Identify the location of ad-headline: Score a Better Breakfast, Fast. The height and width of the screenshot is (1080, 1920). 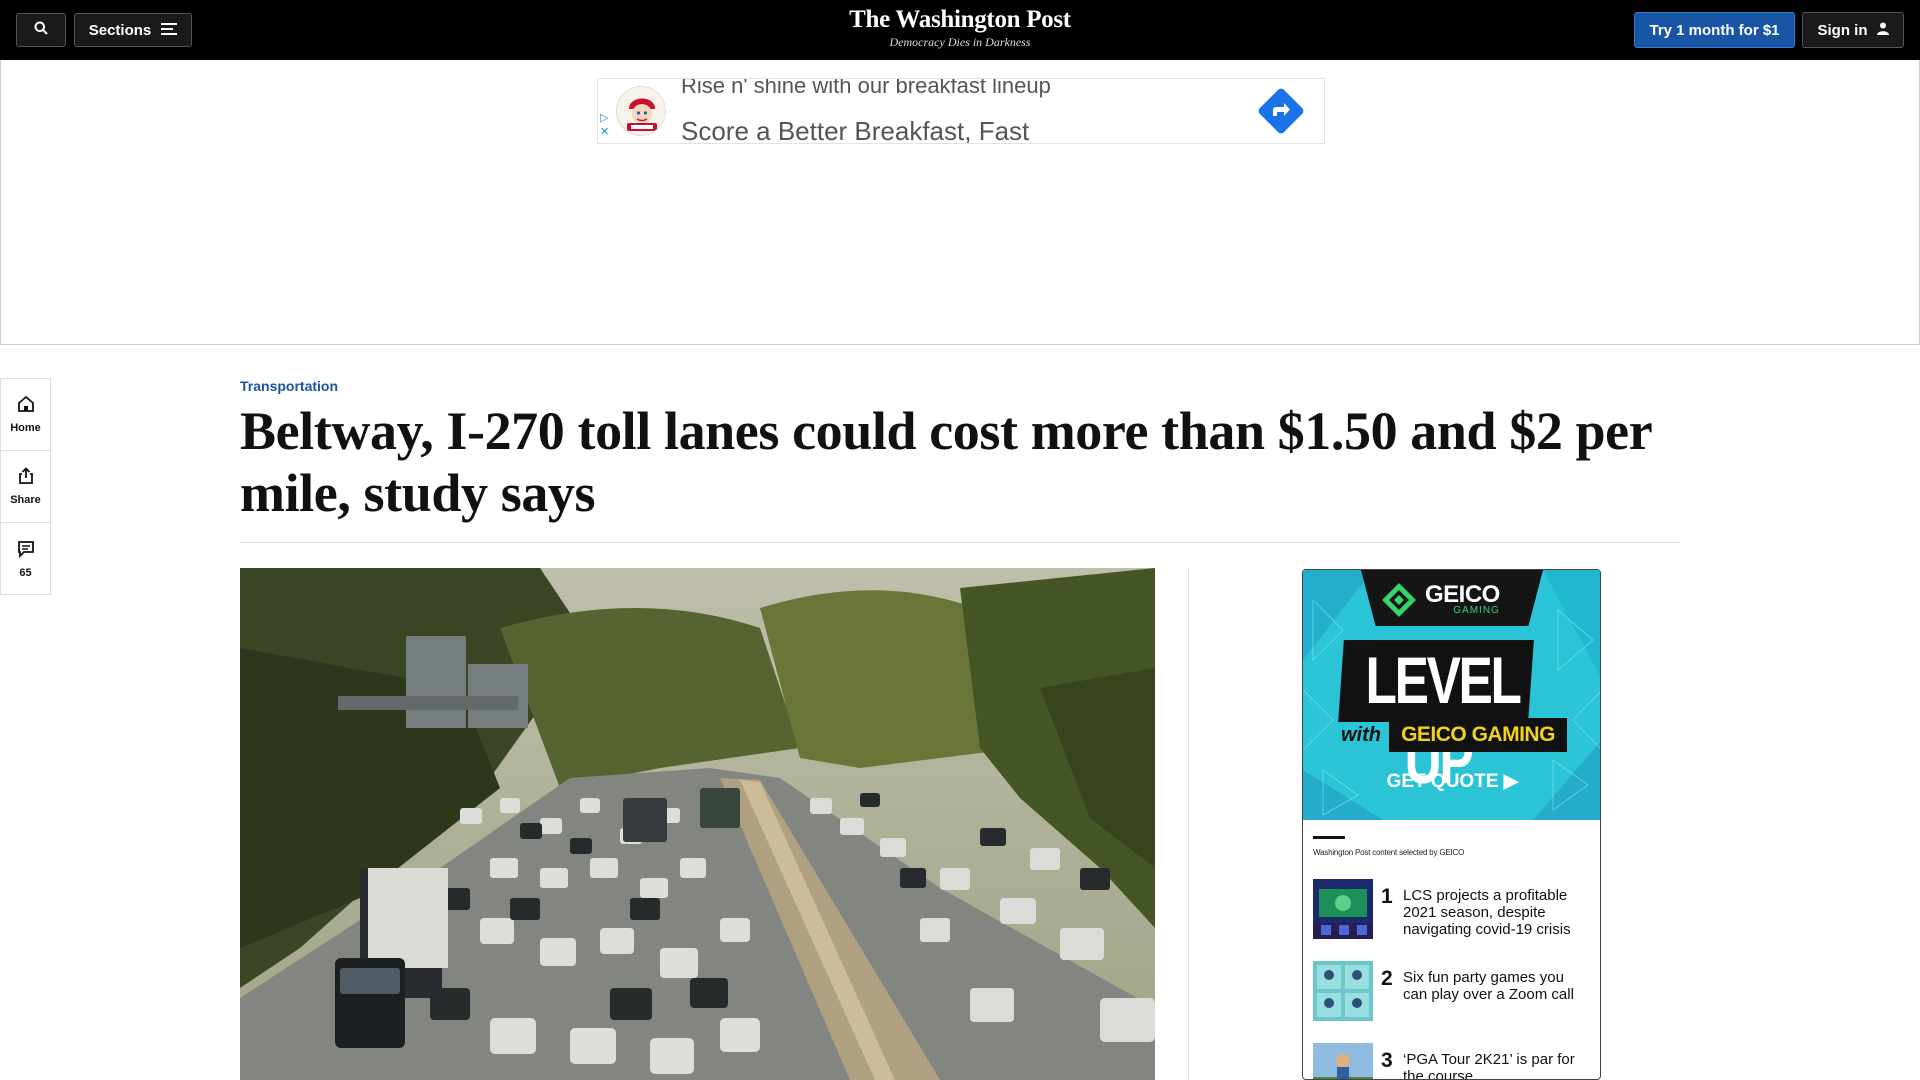
(855, 130).